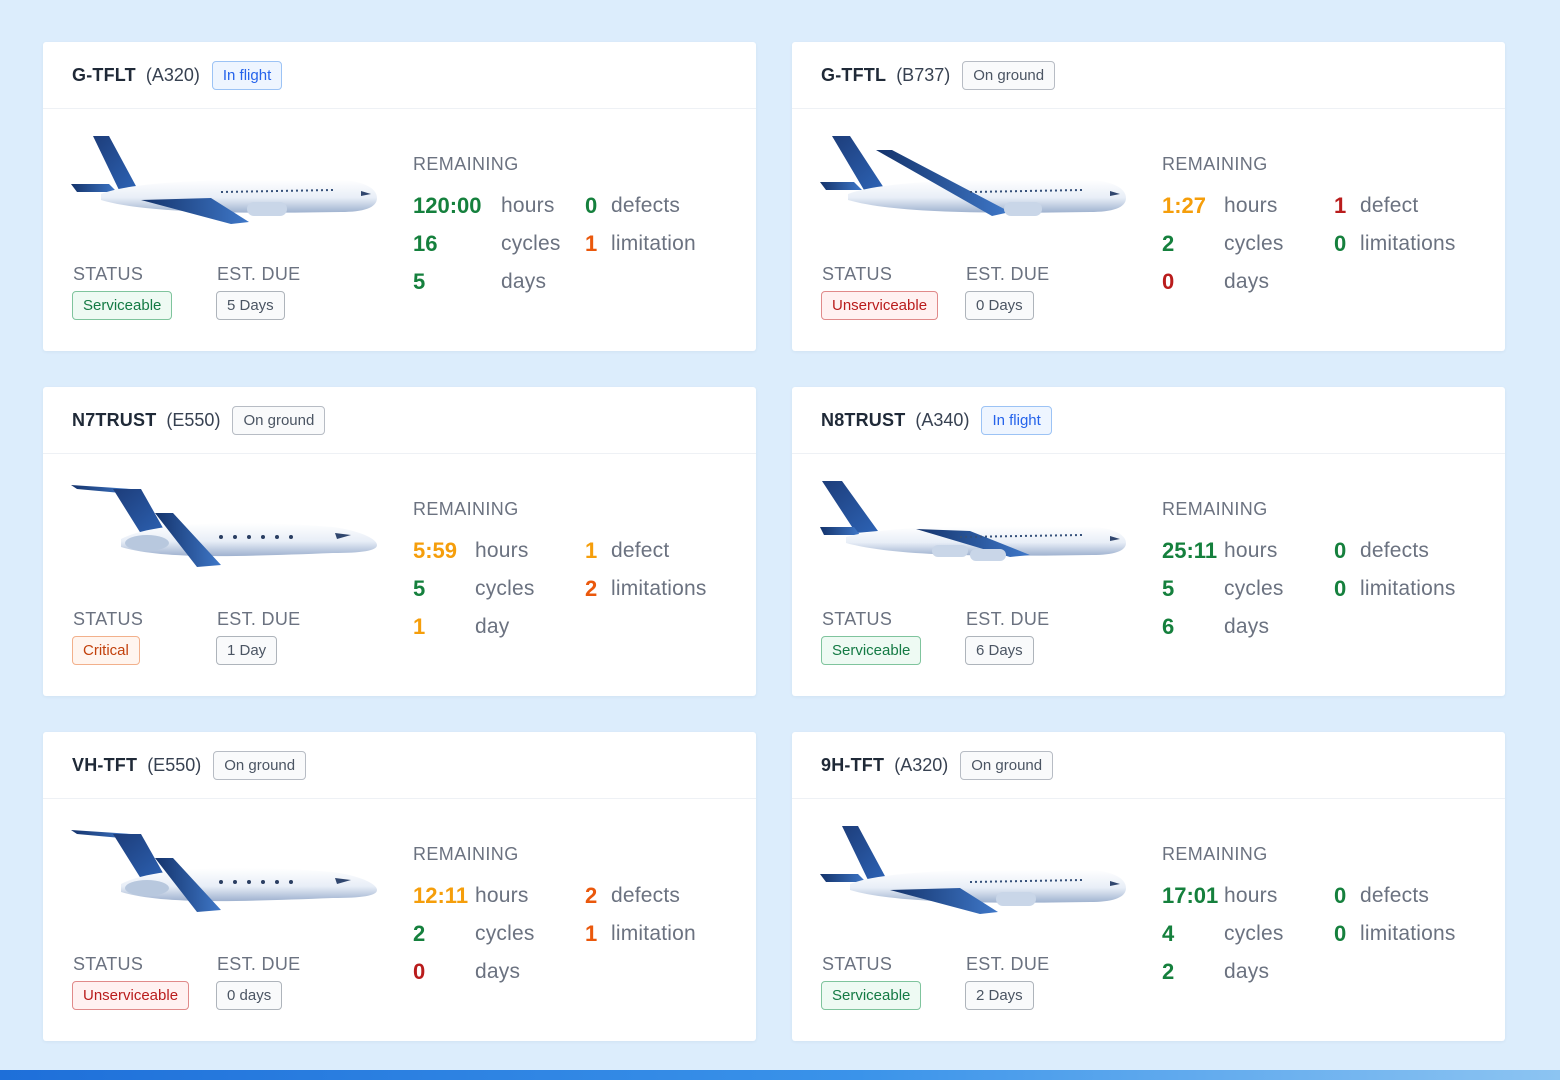  I want to click on limitations-unit: limitation, so click(653, 243).